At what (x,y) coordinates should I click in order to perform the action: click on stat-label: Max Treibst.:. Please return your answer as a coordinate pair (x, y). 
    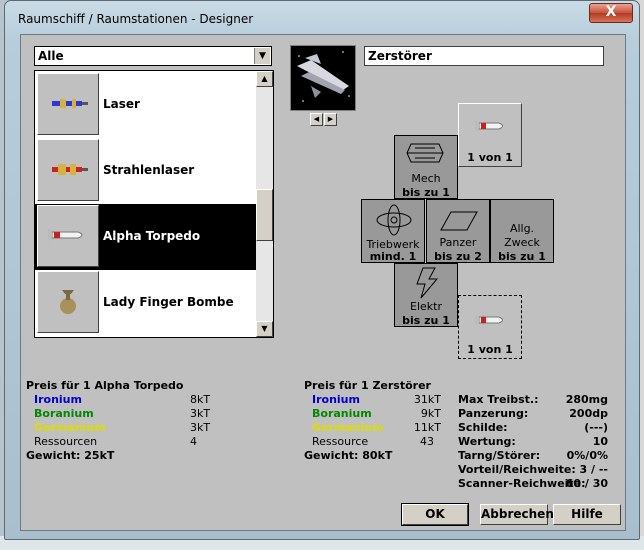
    Looking at the image, I should click on (498, 399).